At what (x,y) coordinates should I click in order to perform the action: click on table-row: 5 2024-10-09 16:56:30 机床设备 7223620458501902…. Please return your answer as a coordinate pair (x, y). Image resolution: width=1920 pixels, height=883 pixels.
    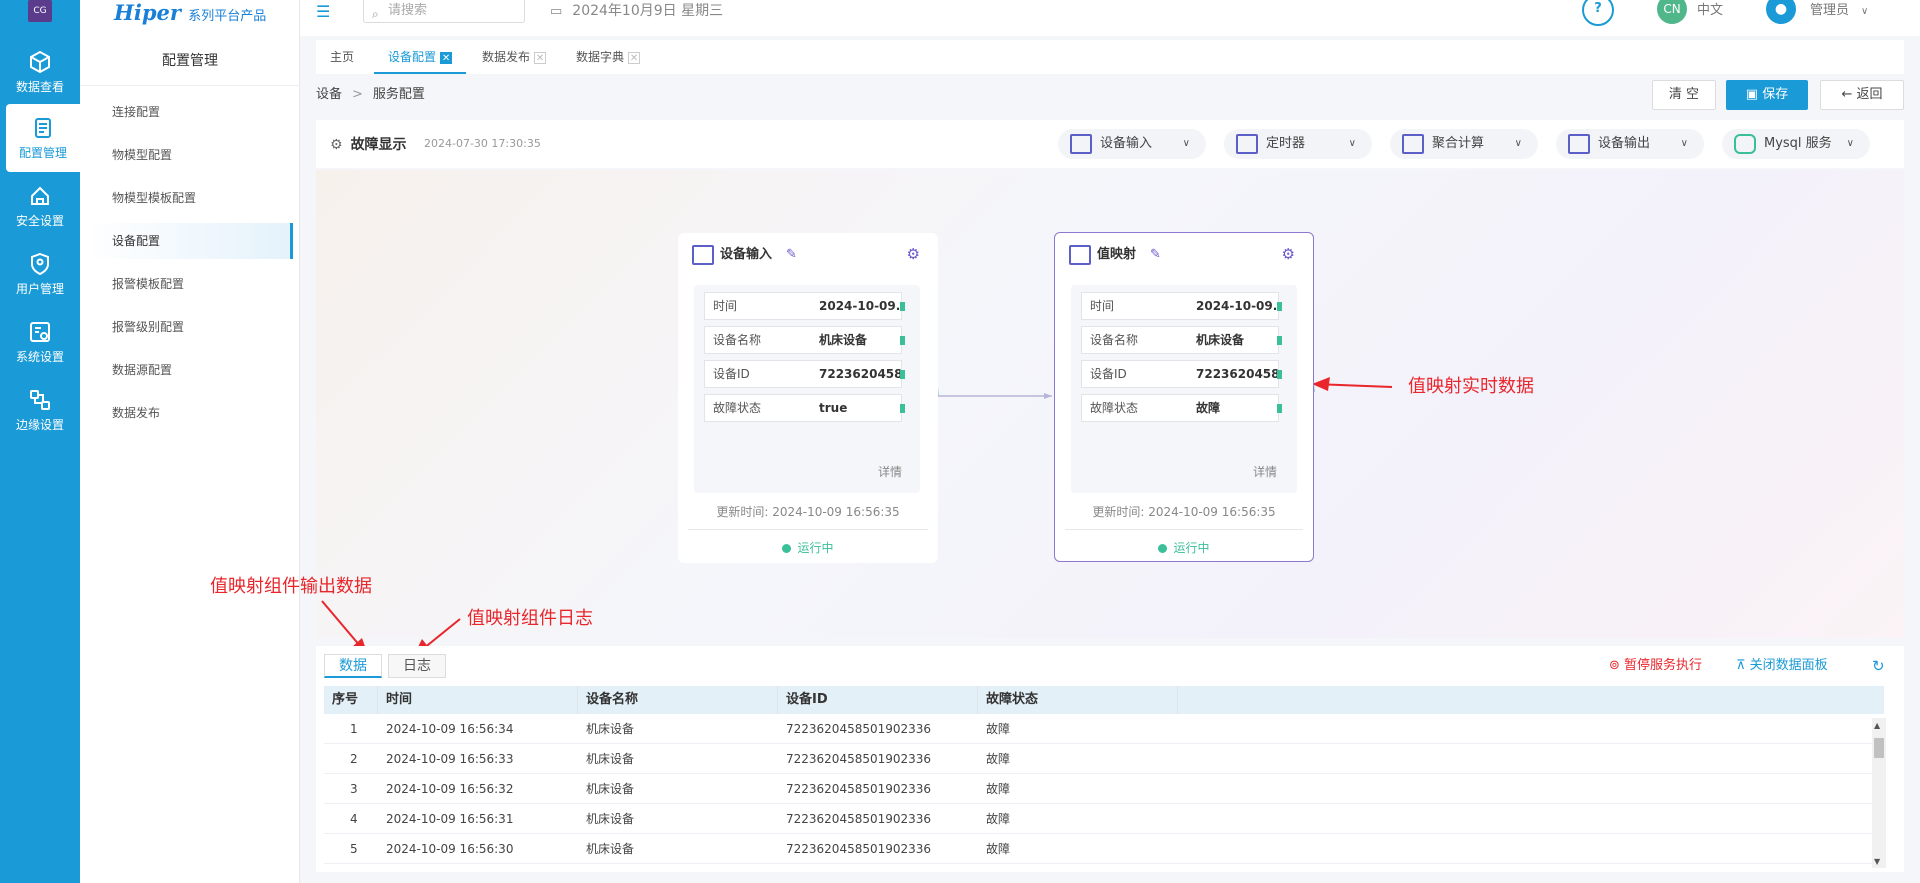
    Looking at the image, I should click on (1100, 849).